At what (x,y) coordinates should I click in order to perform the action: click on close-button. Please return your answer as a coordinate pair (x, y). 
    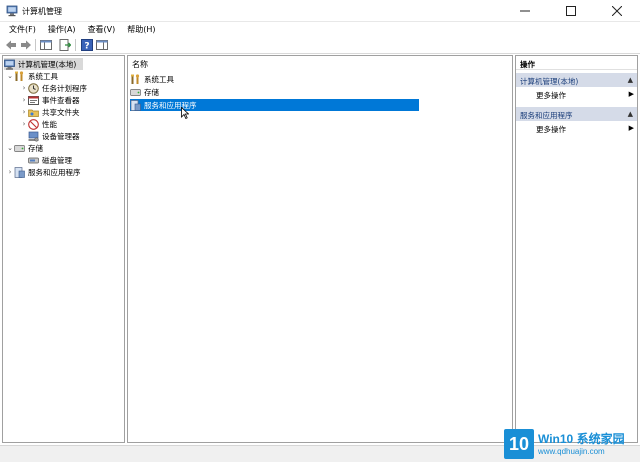
    Looking at the image, I should click on (617, 11).